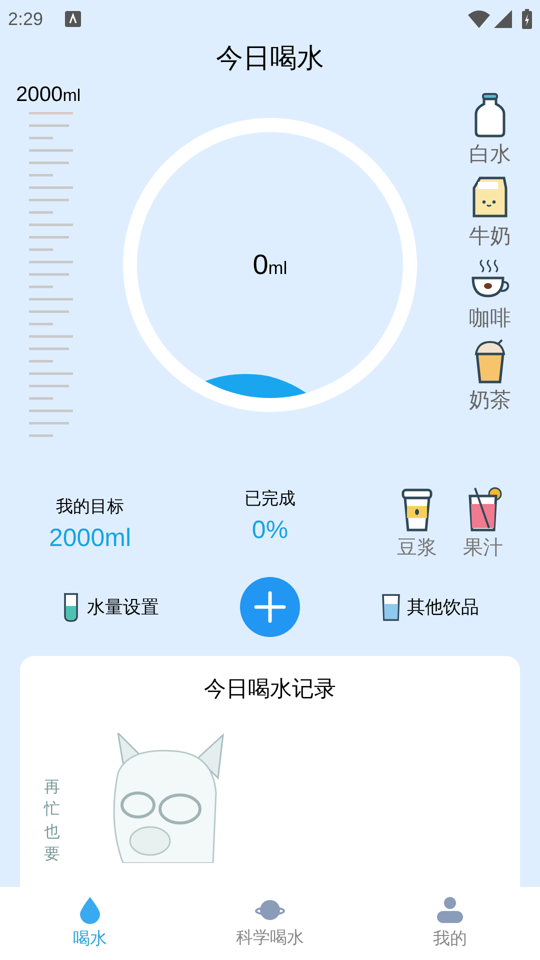 Image resolution: width=540 pixels, height=960 pixels. Describe the element at coordinates (490, 197) in the screenshot. I see `milk-carton-icon` at that location.